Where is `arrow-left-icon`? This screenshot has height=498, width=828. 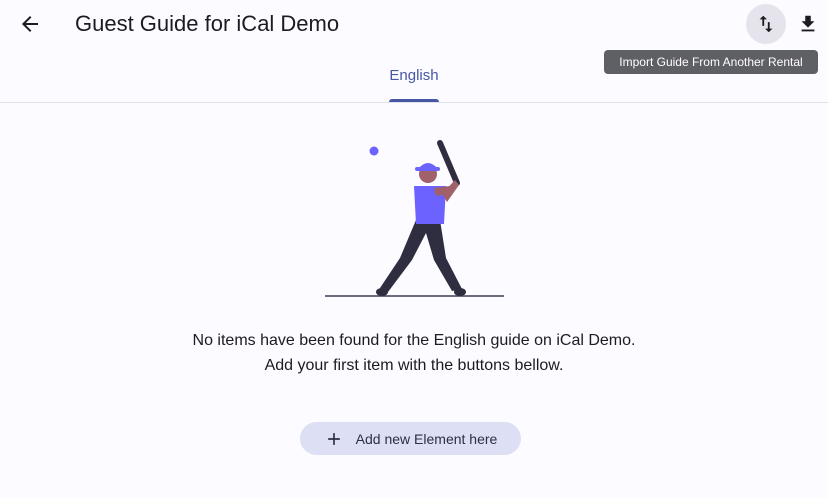 arrow-left-icon is located at coordinates (30, 24).